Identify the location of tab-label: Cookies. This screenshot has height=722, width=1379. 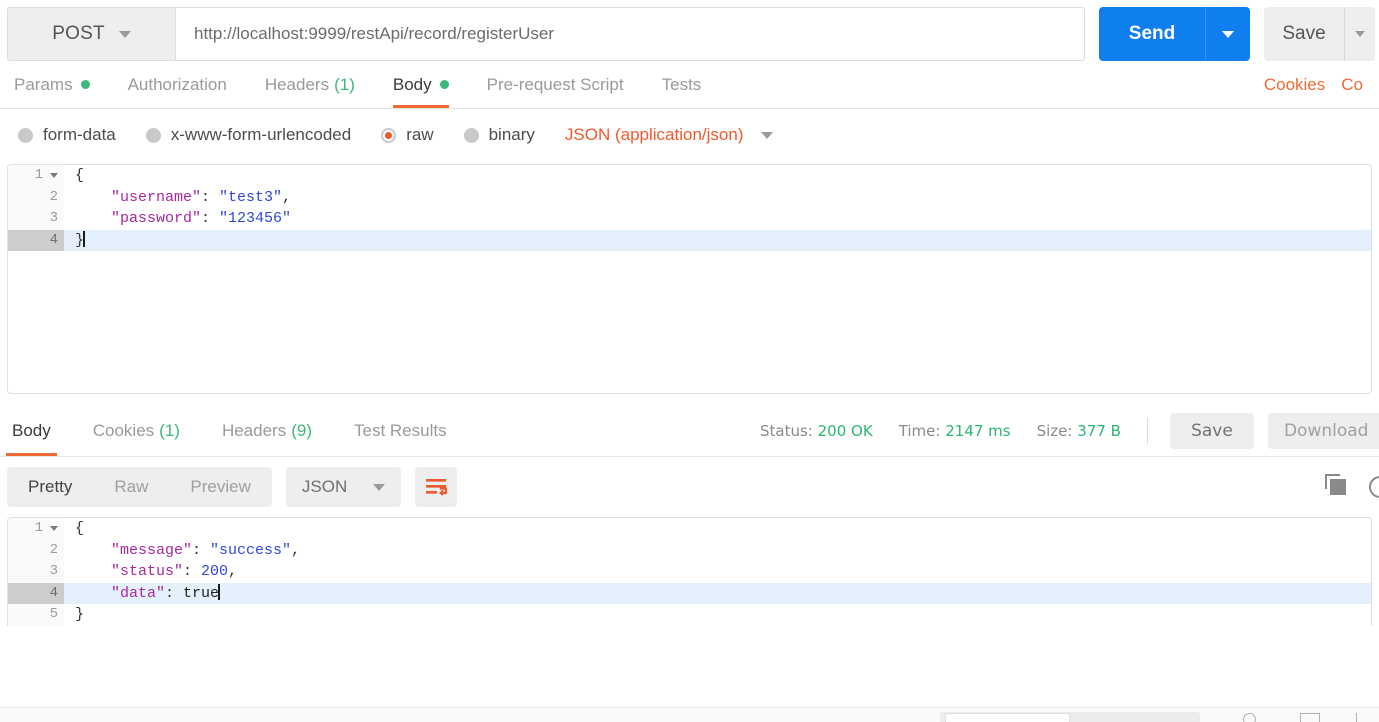
(123, 430).